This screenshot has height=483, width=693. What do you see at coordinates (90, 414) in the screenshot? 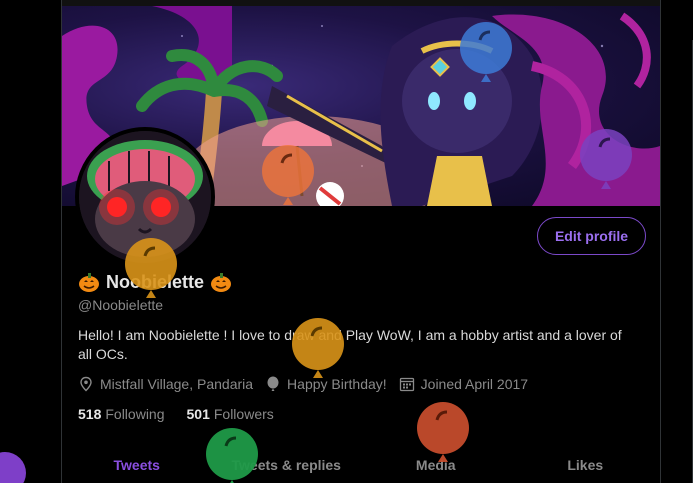
I see `following-count: 518` at bounding box center [90, 414].